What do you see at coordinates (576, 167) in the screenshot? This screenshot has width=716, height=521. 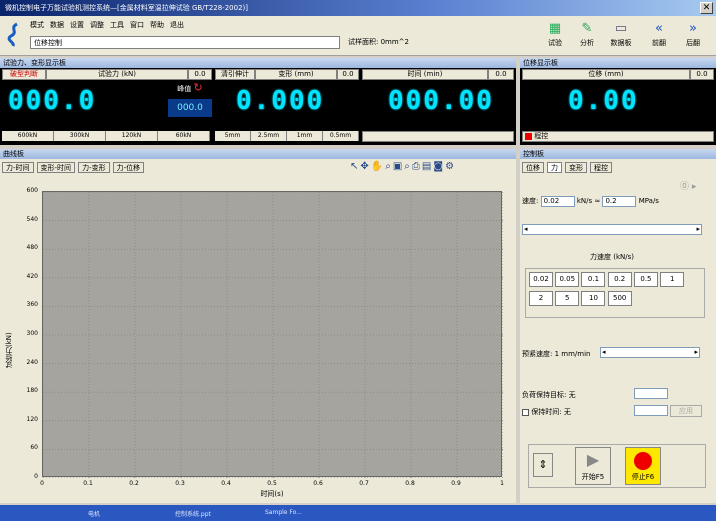 I see `tab-extension: 变形` at bounding box center [576, 167].